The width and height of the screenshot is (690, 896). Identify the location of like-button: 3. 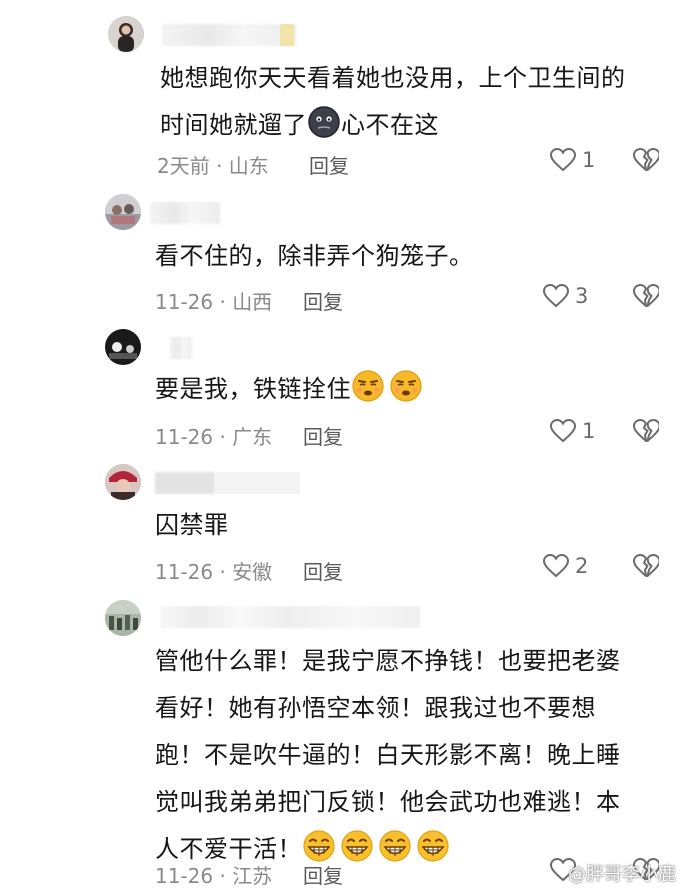
(565, 296).